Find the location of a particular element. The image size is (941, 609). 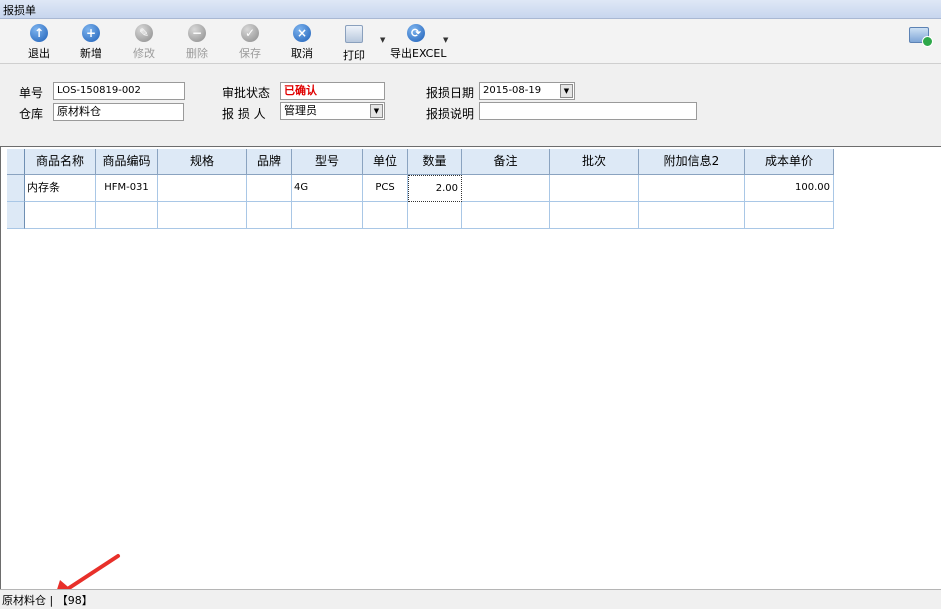

col-header-product-name: 商品名称 is located at coordinates (60, 162).